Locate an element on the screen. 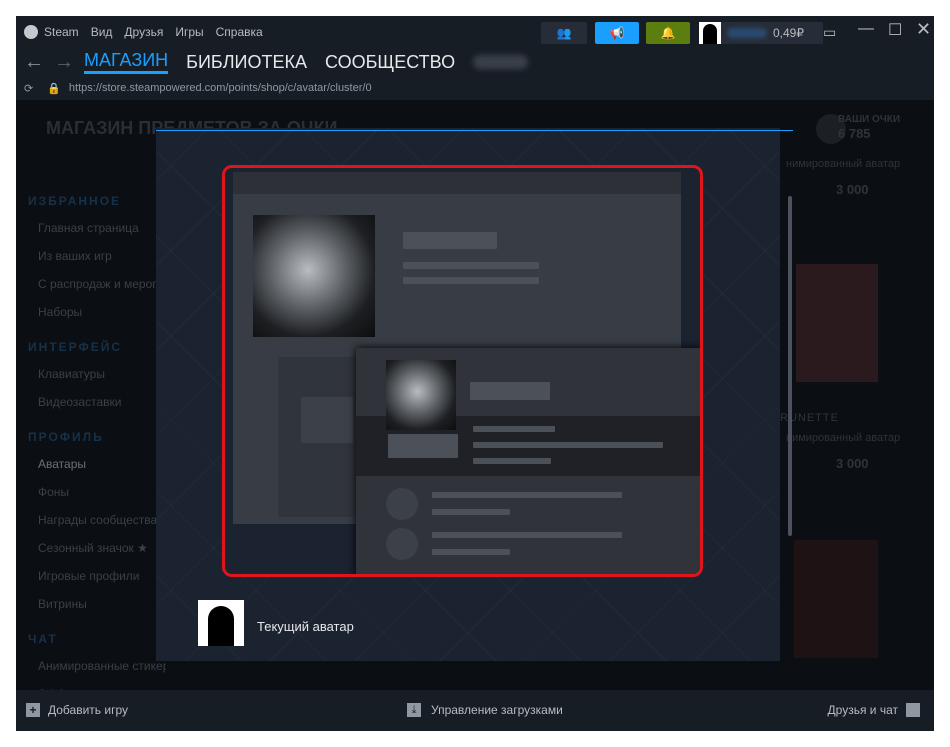 The width and height of the screenshot is (950, 747). username-tab-blurred is located at coordinates (501, 62).